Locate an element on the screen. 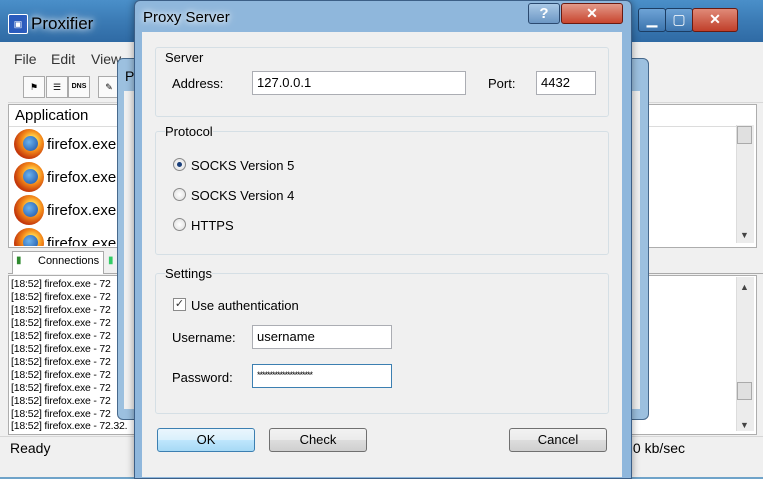 The width and height of the screenshot is (763, 479). tab-connections-label: Connections is located at coordinates (69, 261).